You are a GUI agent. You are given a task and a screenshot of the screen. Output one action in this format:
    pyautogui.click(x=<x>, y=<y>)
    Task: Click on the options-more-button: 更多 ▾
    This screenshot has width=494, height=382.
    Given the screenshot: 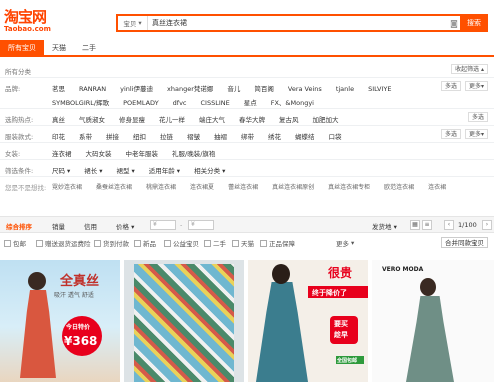 What is the action you would take?
    pyautogui.click(x=345, y=243)
    